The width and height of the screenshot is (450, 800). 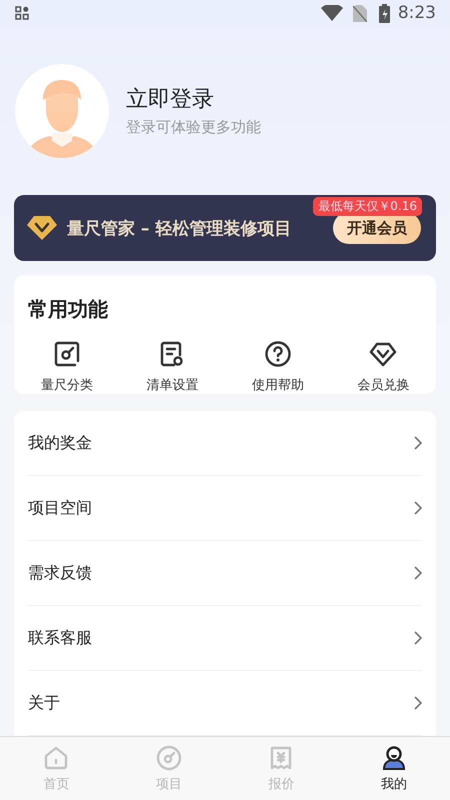 I want to click on no-sim-icon, so click(x=359, y=13).